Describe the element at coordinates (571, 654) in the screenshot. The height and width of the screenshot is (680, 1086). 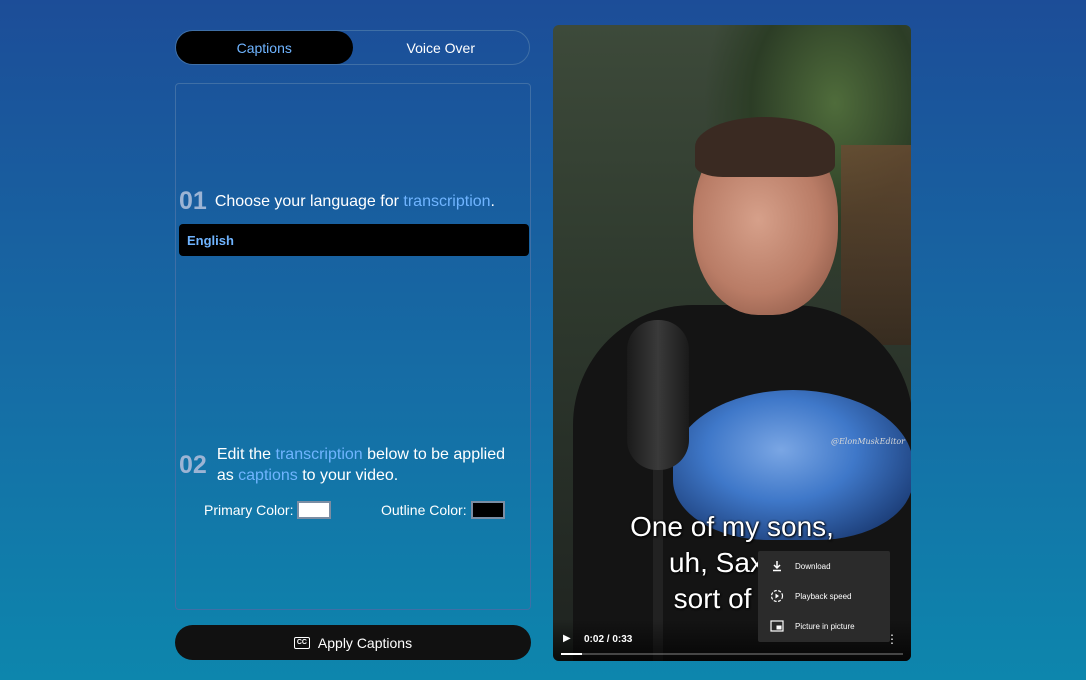
I see `video-progress-fill` at that location.